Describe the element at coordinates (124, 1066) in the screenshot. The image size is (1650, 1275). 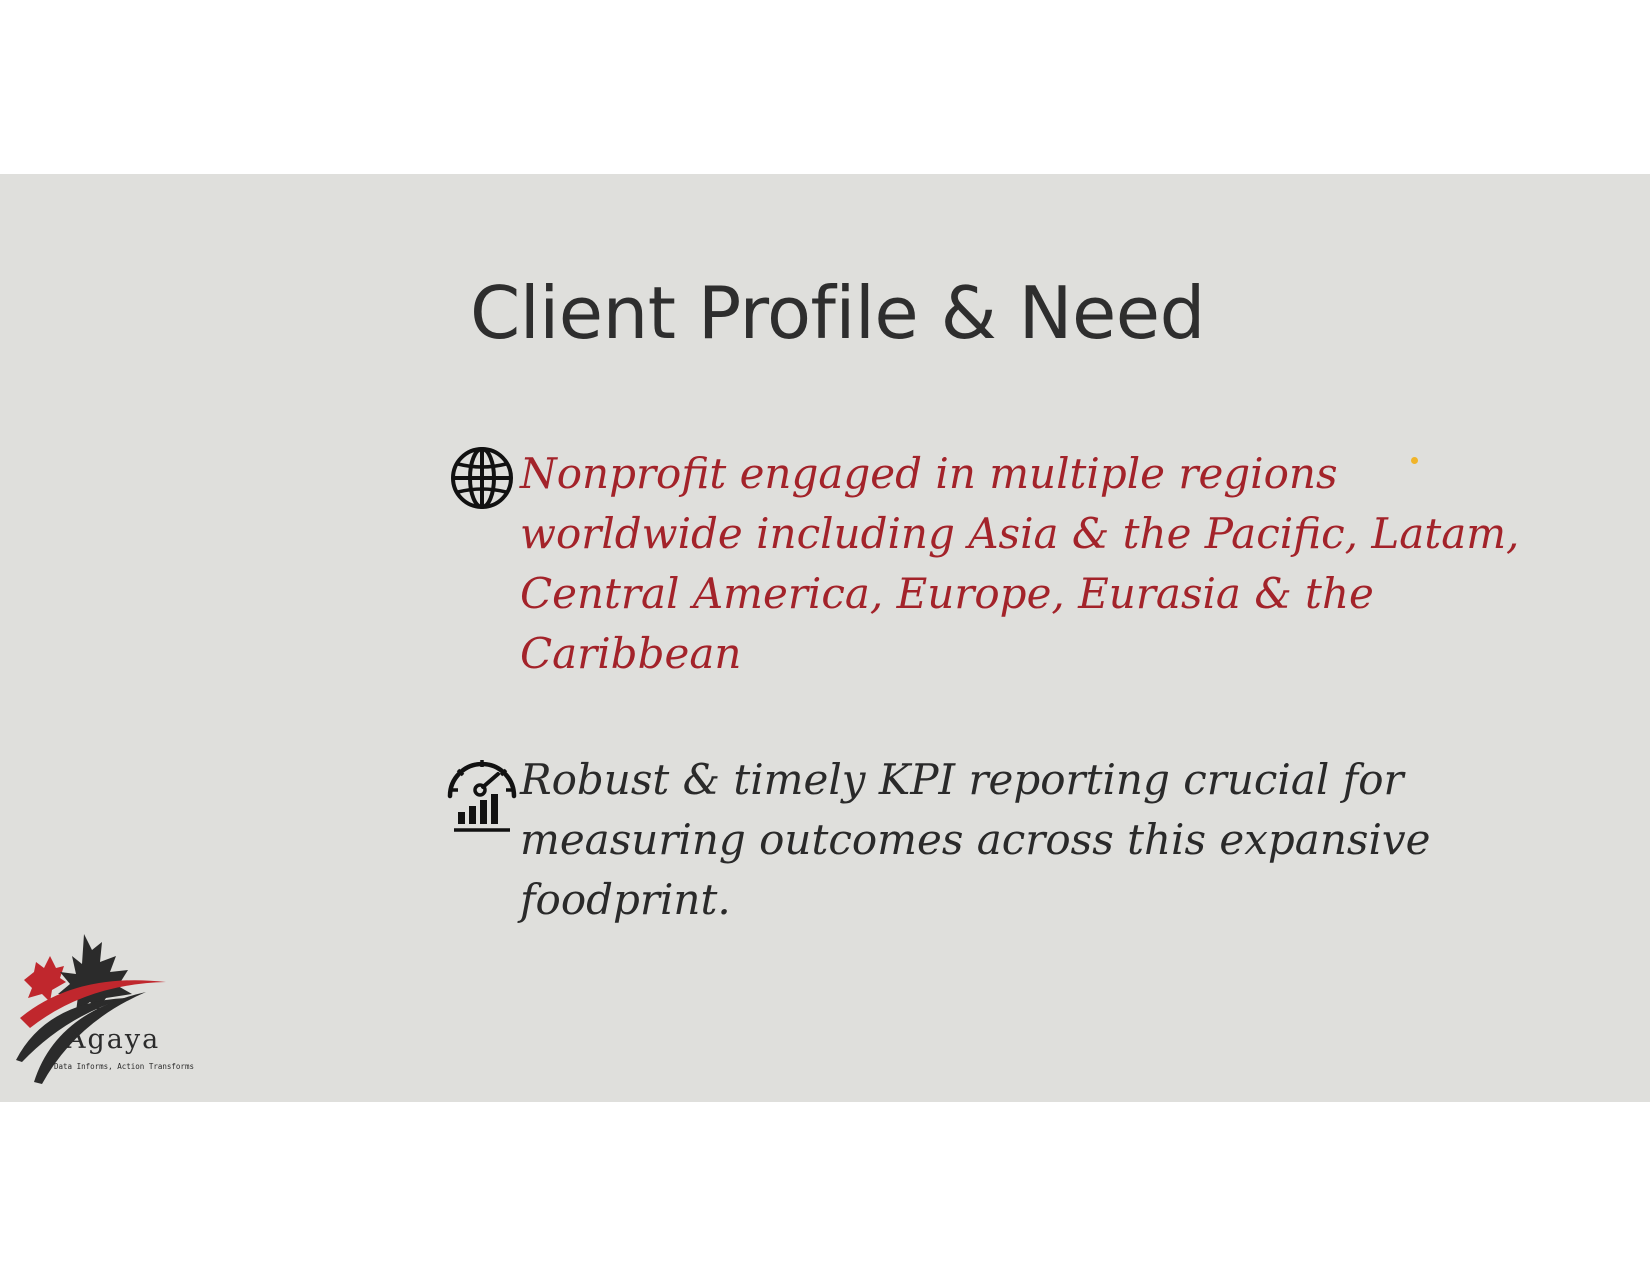
I see `logo-tagline: Data Informs, Action Transforms` at that location.